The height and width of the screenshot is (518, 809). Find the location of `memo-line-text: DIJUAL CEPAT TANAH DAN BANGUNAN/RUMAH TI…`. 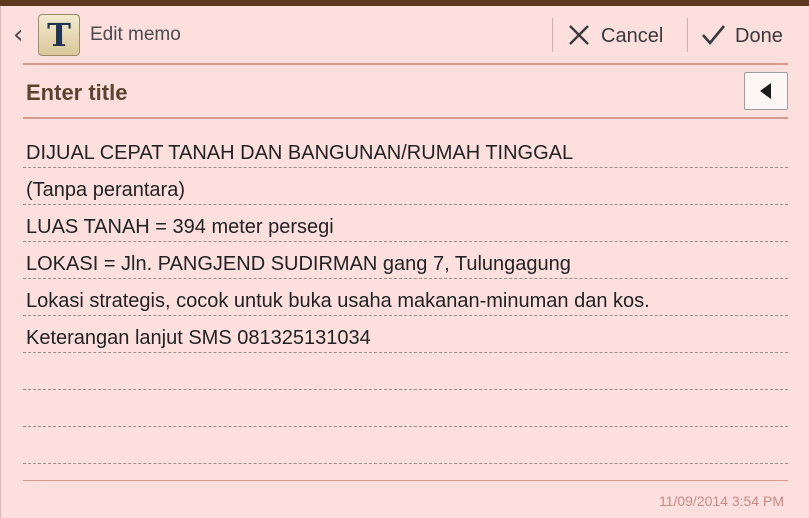

memo-line-text: DIJUAL CEPAT TANAH DAN BANGUNAN/RUMAH TI… is located at coordinates (300, 153).